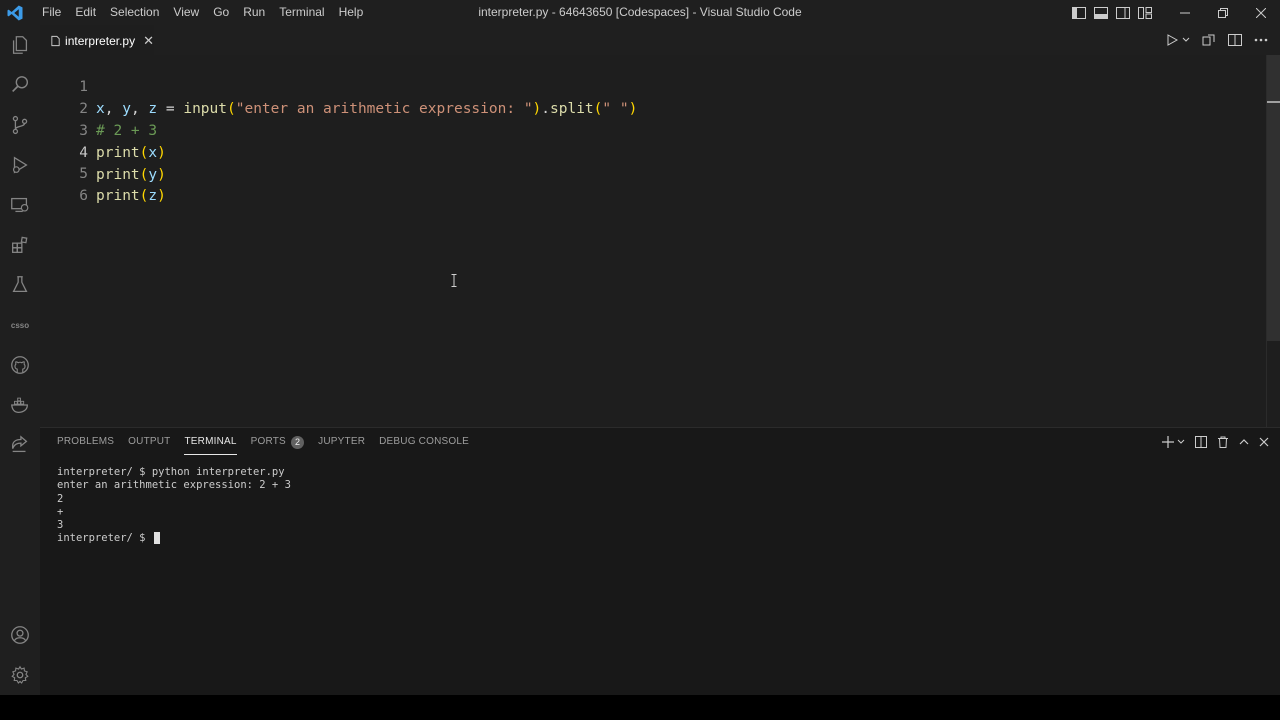 This screenshot has height=720, width=1280. I want to click on split-terminal-icon, so click(1201, 442).